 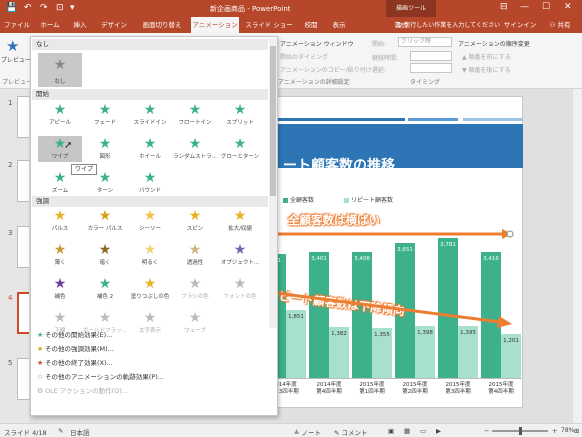 I want to click on entrance-effect: ★ アピール, so click(x=60, y=115).